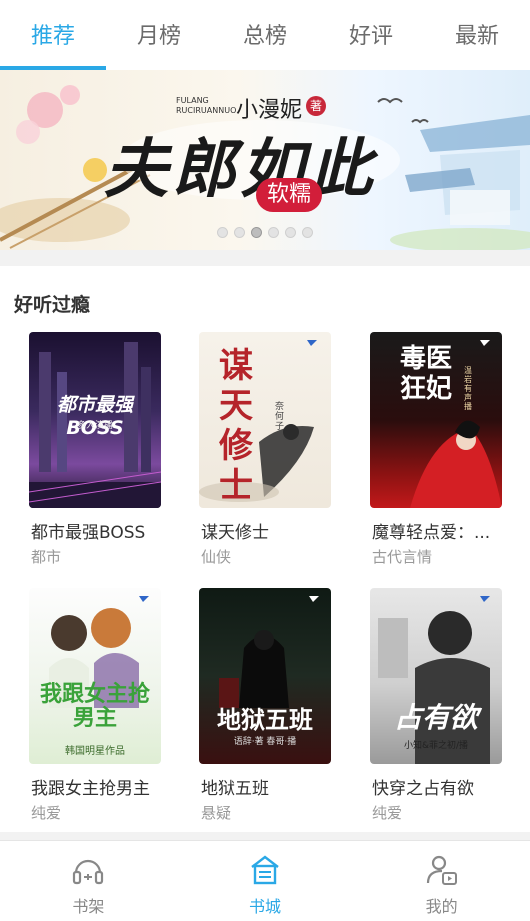 The height and width of the screenshot is (921, 530). Describe the element at coordinates (441, 870) in the screenshot. I see `profile-icon` at that location.